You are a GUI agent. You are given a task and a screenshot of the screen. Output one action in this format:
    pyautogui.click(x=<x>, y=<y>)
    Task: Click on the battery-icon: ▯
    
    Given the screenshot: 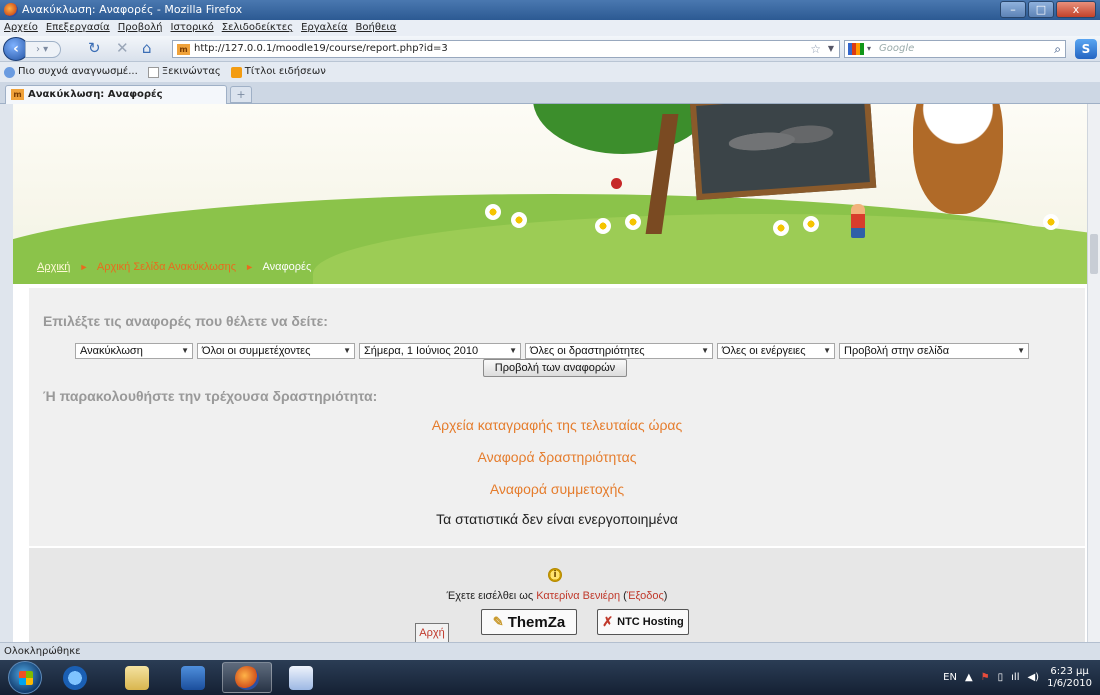 What is the action you would take?
    pyautogui.click(x=1001, y=677)
    